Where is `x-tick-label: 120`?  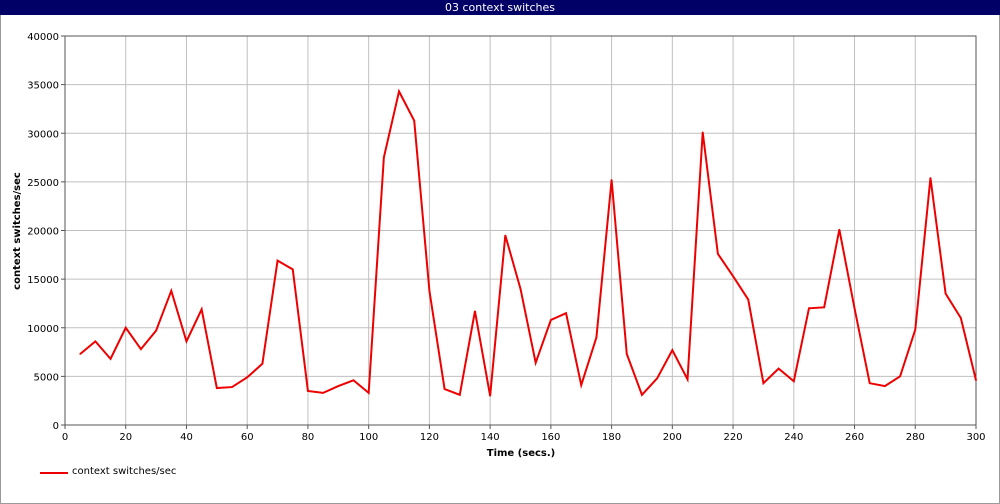 x-tick-label: 120 is located at coordinates (429, 437).